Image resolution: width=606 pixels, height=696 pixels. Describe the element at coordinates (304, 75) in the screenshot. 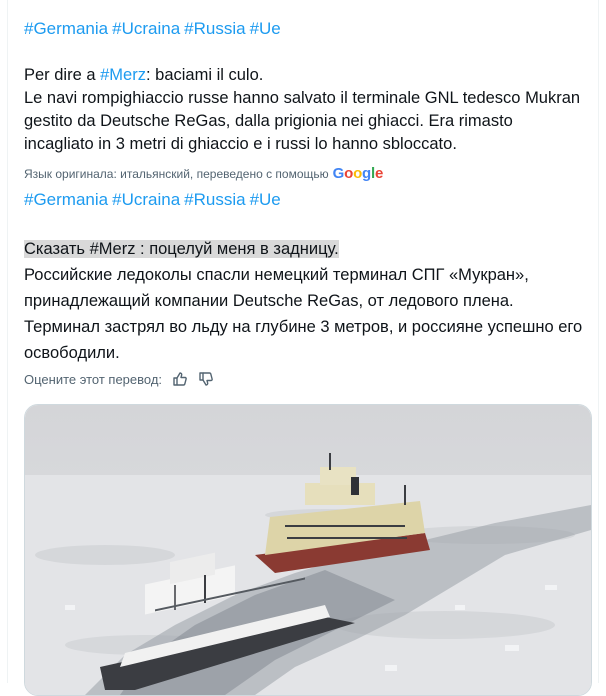

I see `post-first-line: Per dire a #Merz: baciami il culo.` at that location.